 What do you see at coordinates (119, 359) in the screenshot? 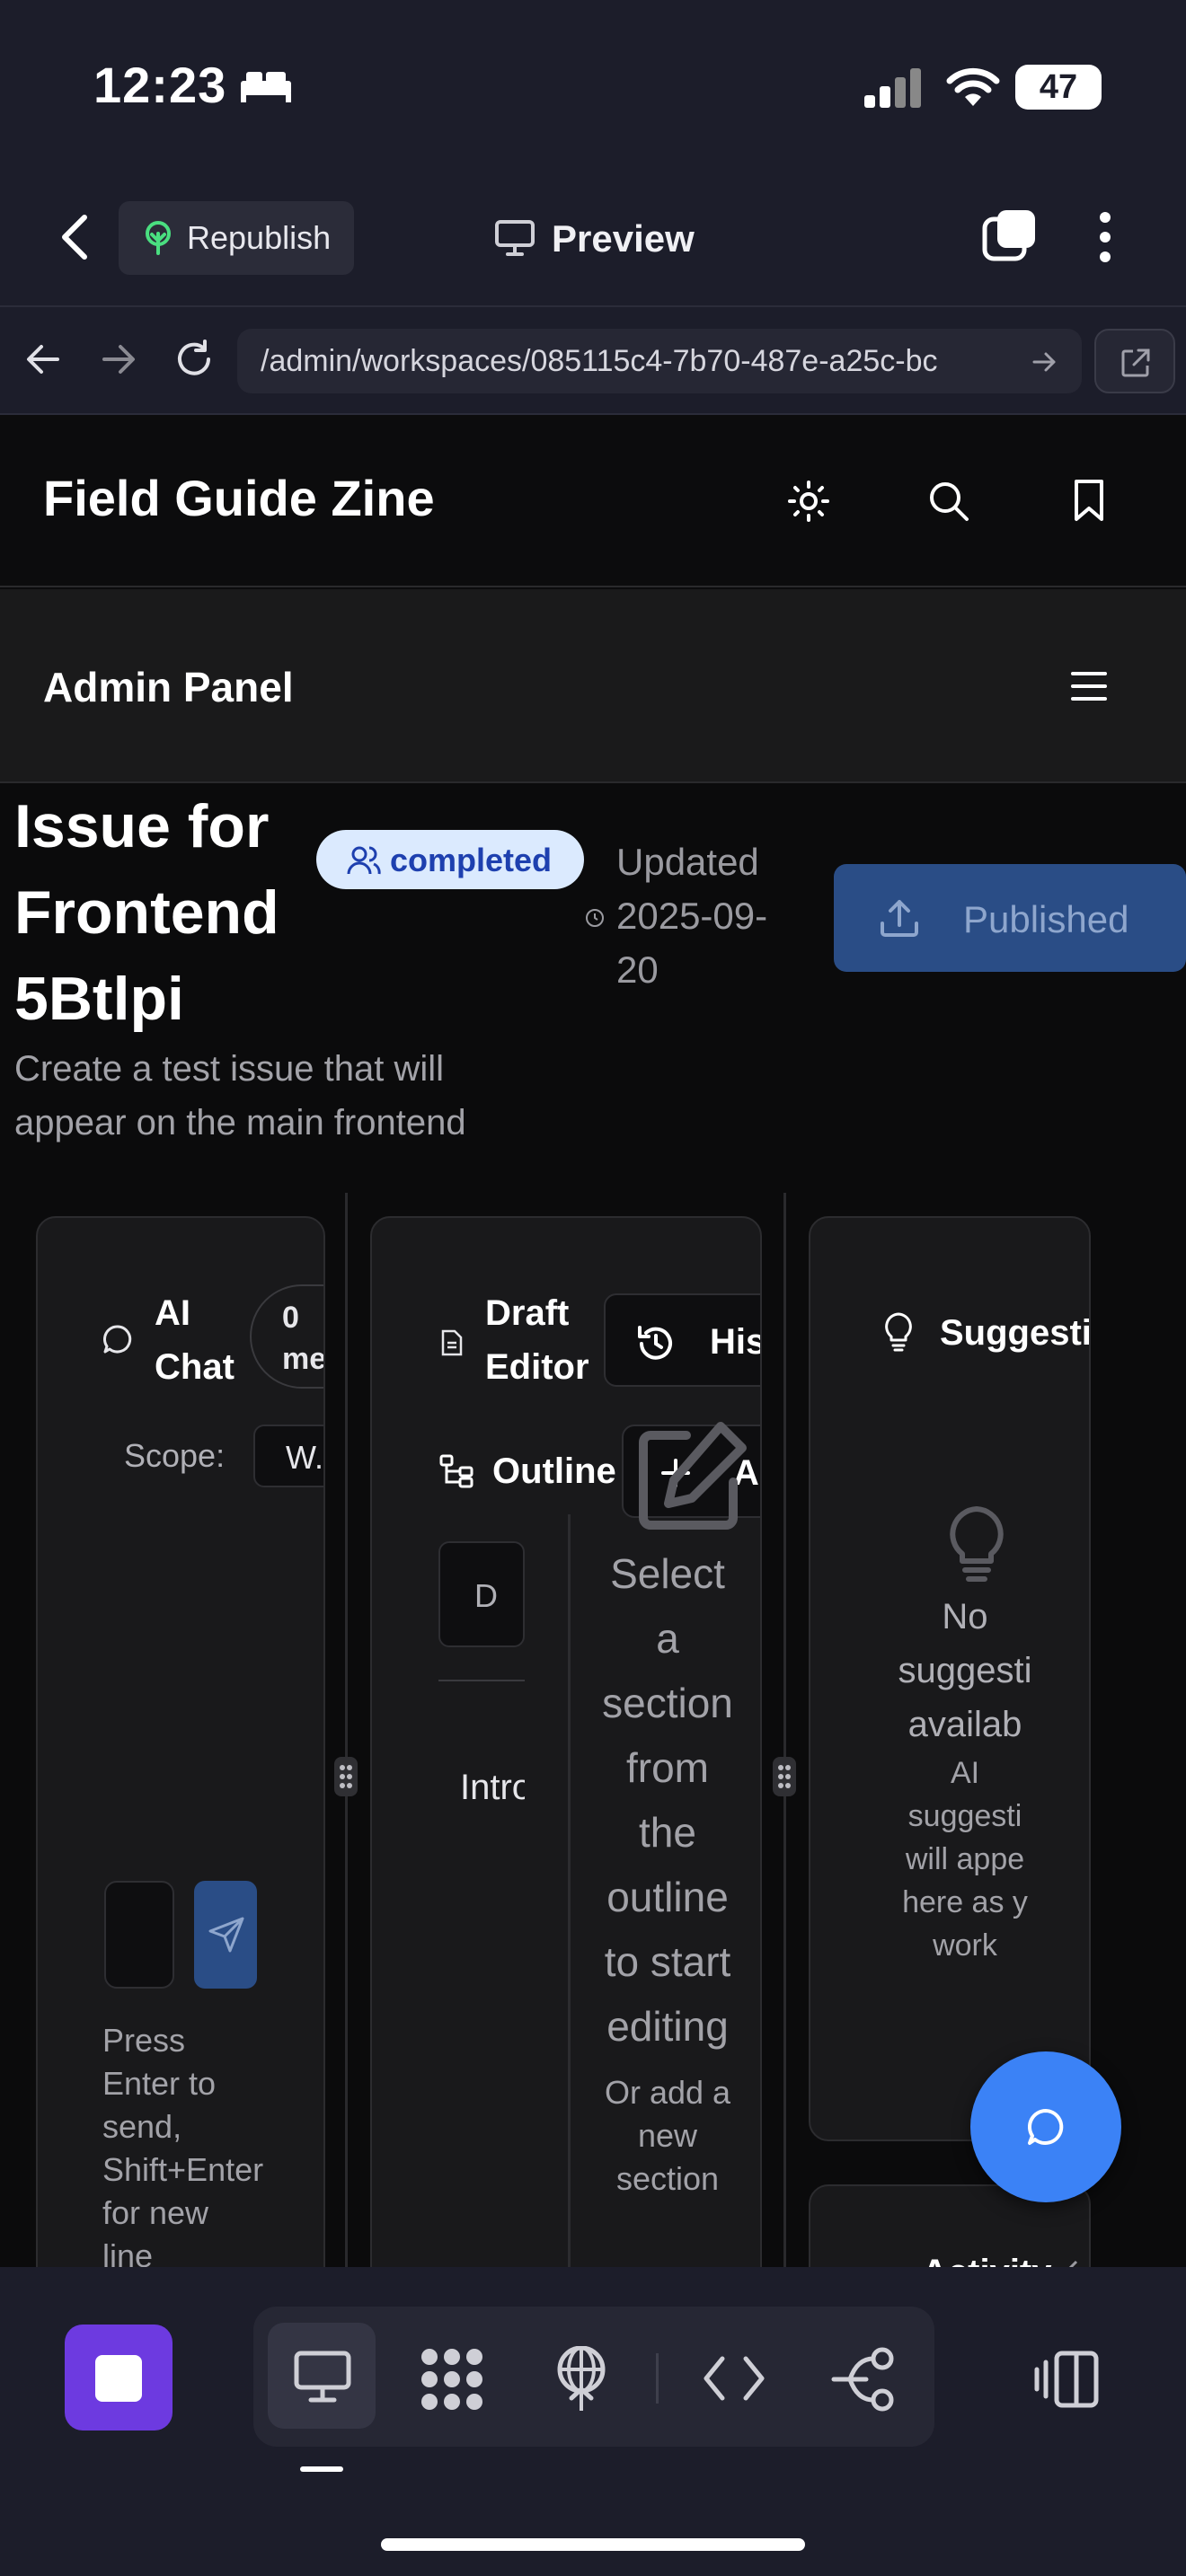
I see `nav-forward-icon` at bounding box center [119, 359].